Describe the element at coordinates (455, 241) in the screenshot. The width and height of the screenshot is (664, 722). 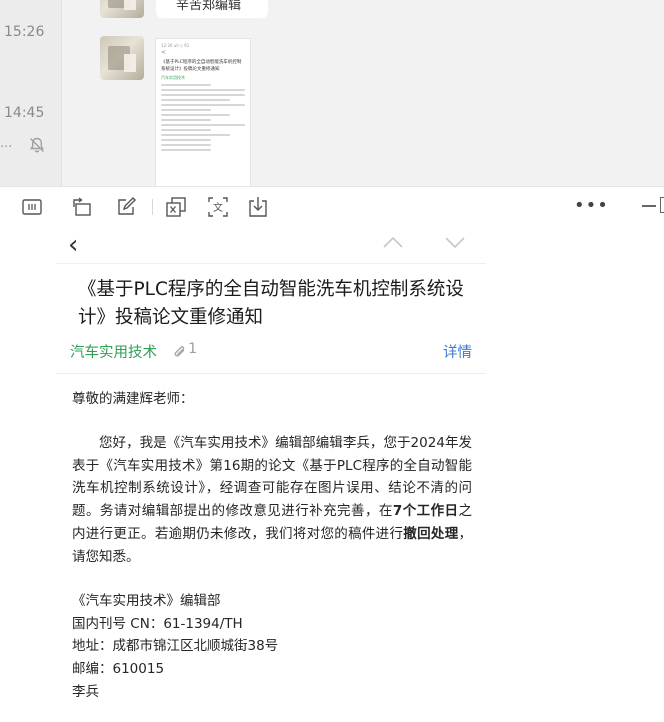
I see `chevron-down-icon` at that location.